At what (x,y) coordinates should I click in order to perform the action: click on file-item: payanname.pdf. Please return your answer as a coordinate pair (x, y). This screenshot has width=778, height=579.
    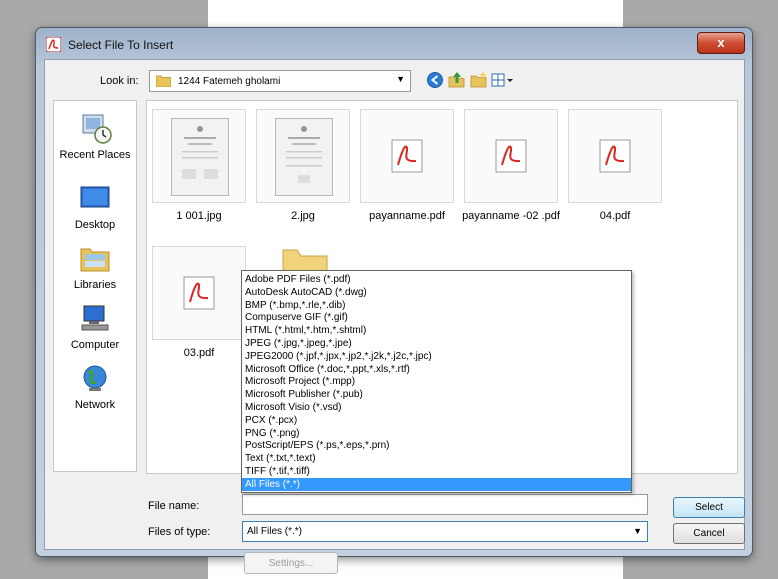
    Looking at the image, I should click on (407, 166).